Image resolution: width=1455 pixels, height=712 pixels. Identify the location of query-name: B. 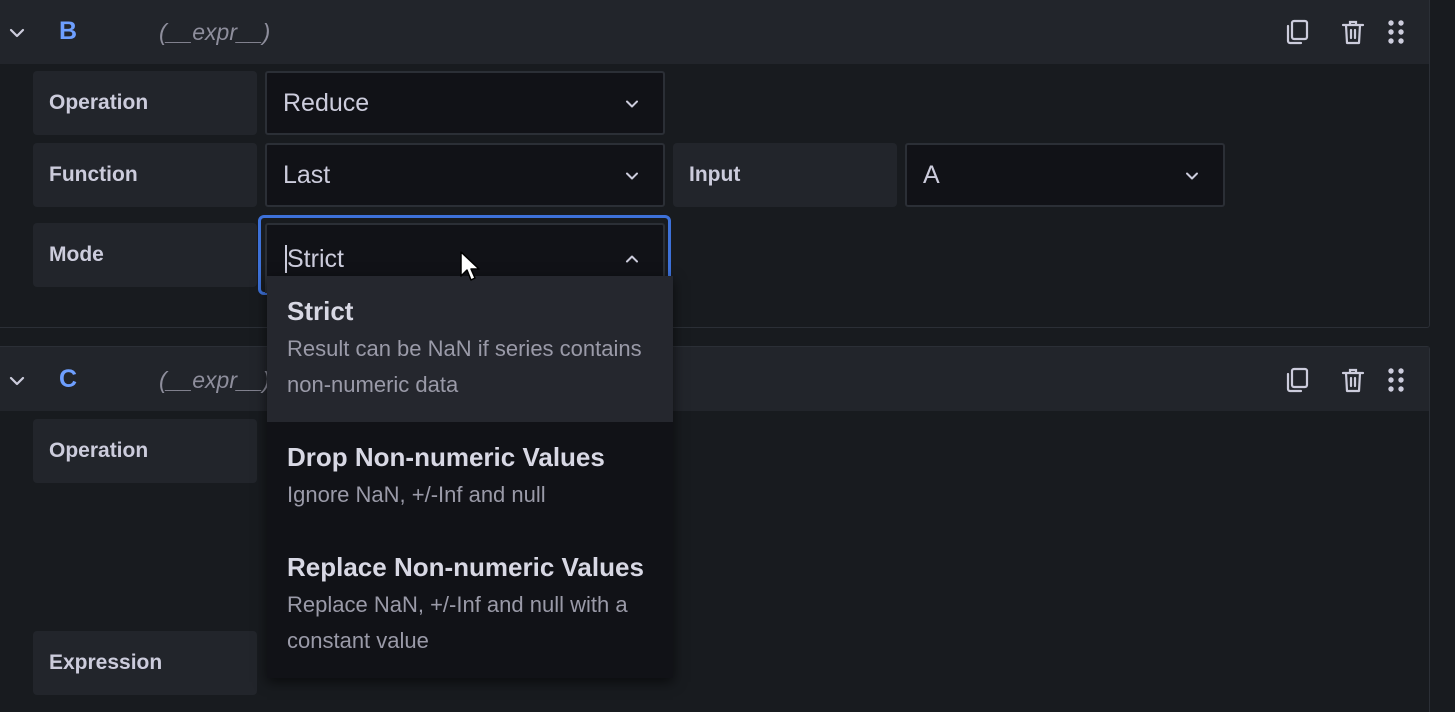
(68, 31).